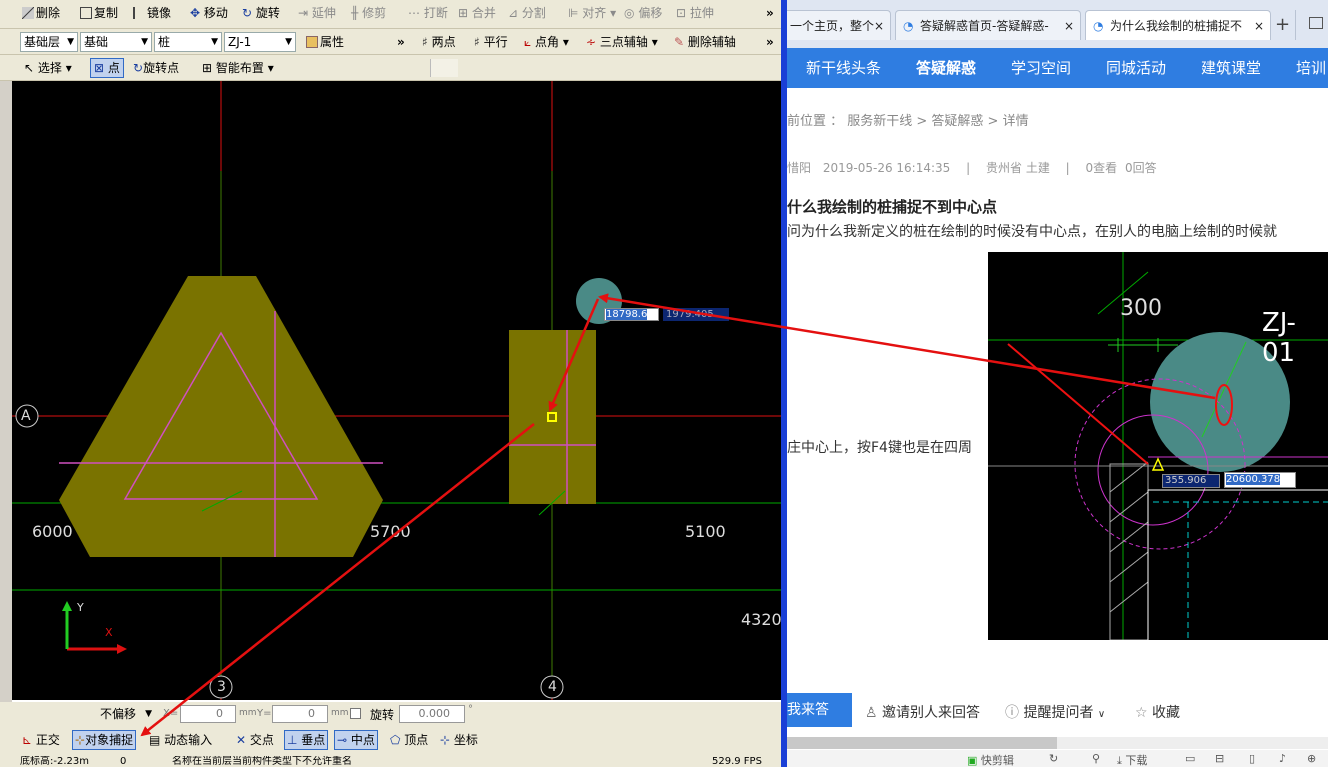  What do you see at coordinates (207, 68) in the screenshot?
I see `smart-layout-icon: ⊞` at bounding box center [207, 68].